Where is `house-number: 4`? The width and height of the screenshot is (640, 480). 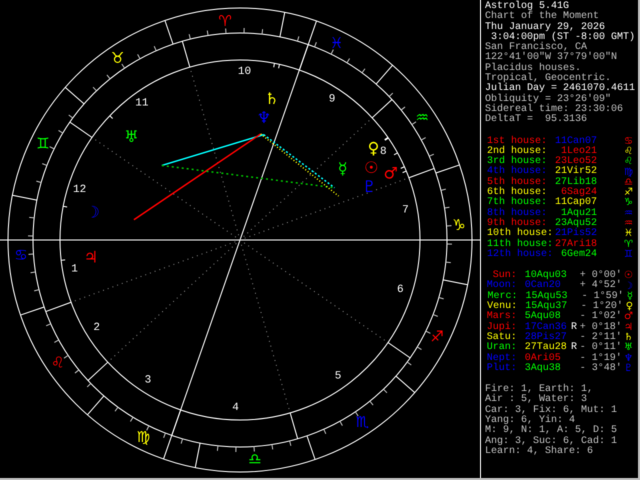
house-number: 4 is located at coordinates (235, 408).